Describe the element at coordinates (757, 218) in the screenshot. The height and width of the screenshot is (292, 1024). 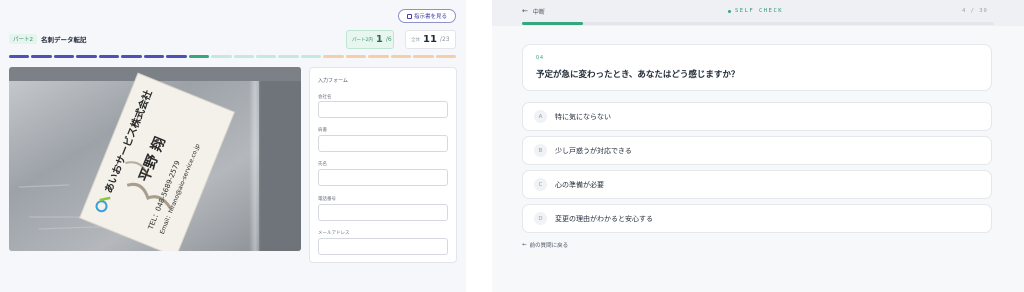
I see `option-d: D 変更の理由がわかると安心する` at that location.